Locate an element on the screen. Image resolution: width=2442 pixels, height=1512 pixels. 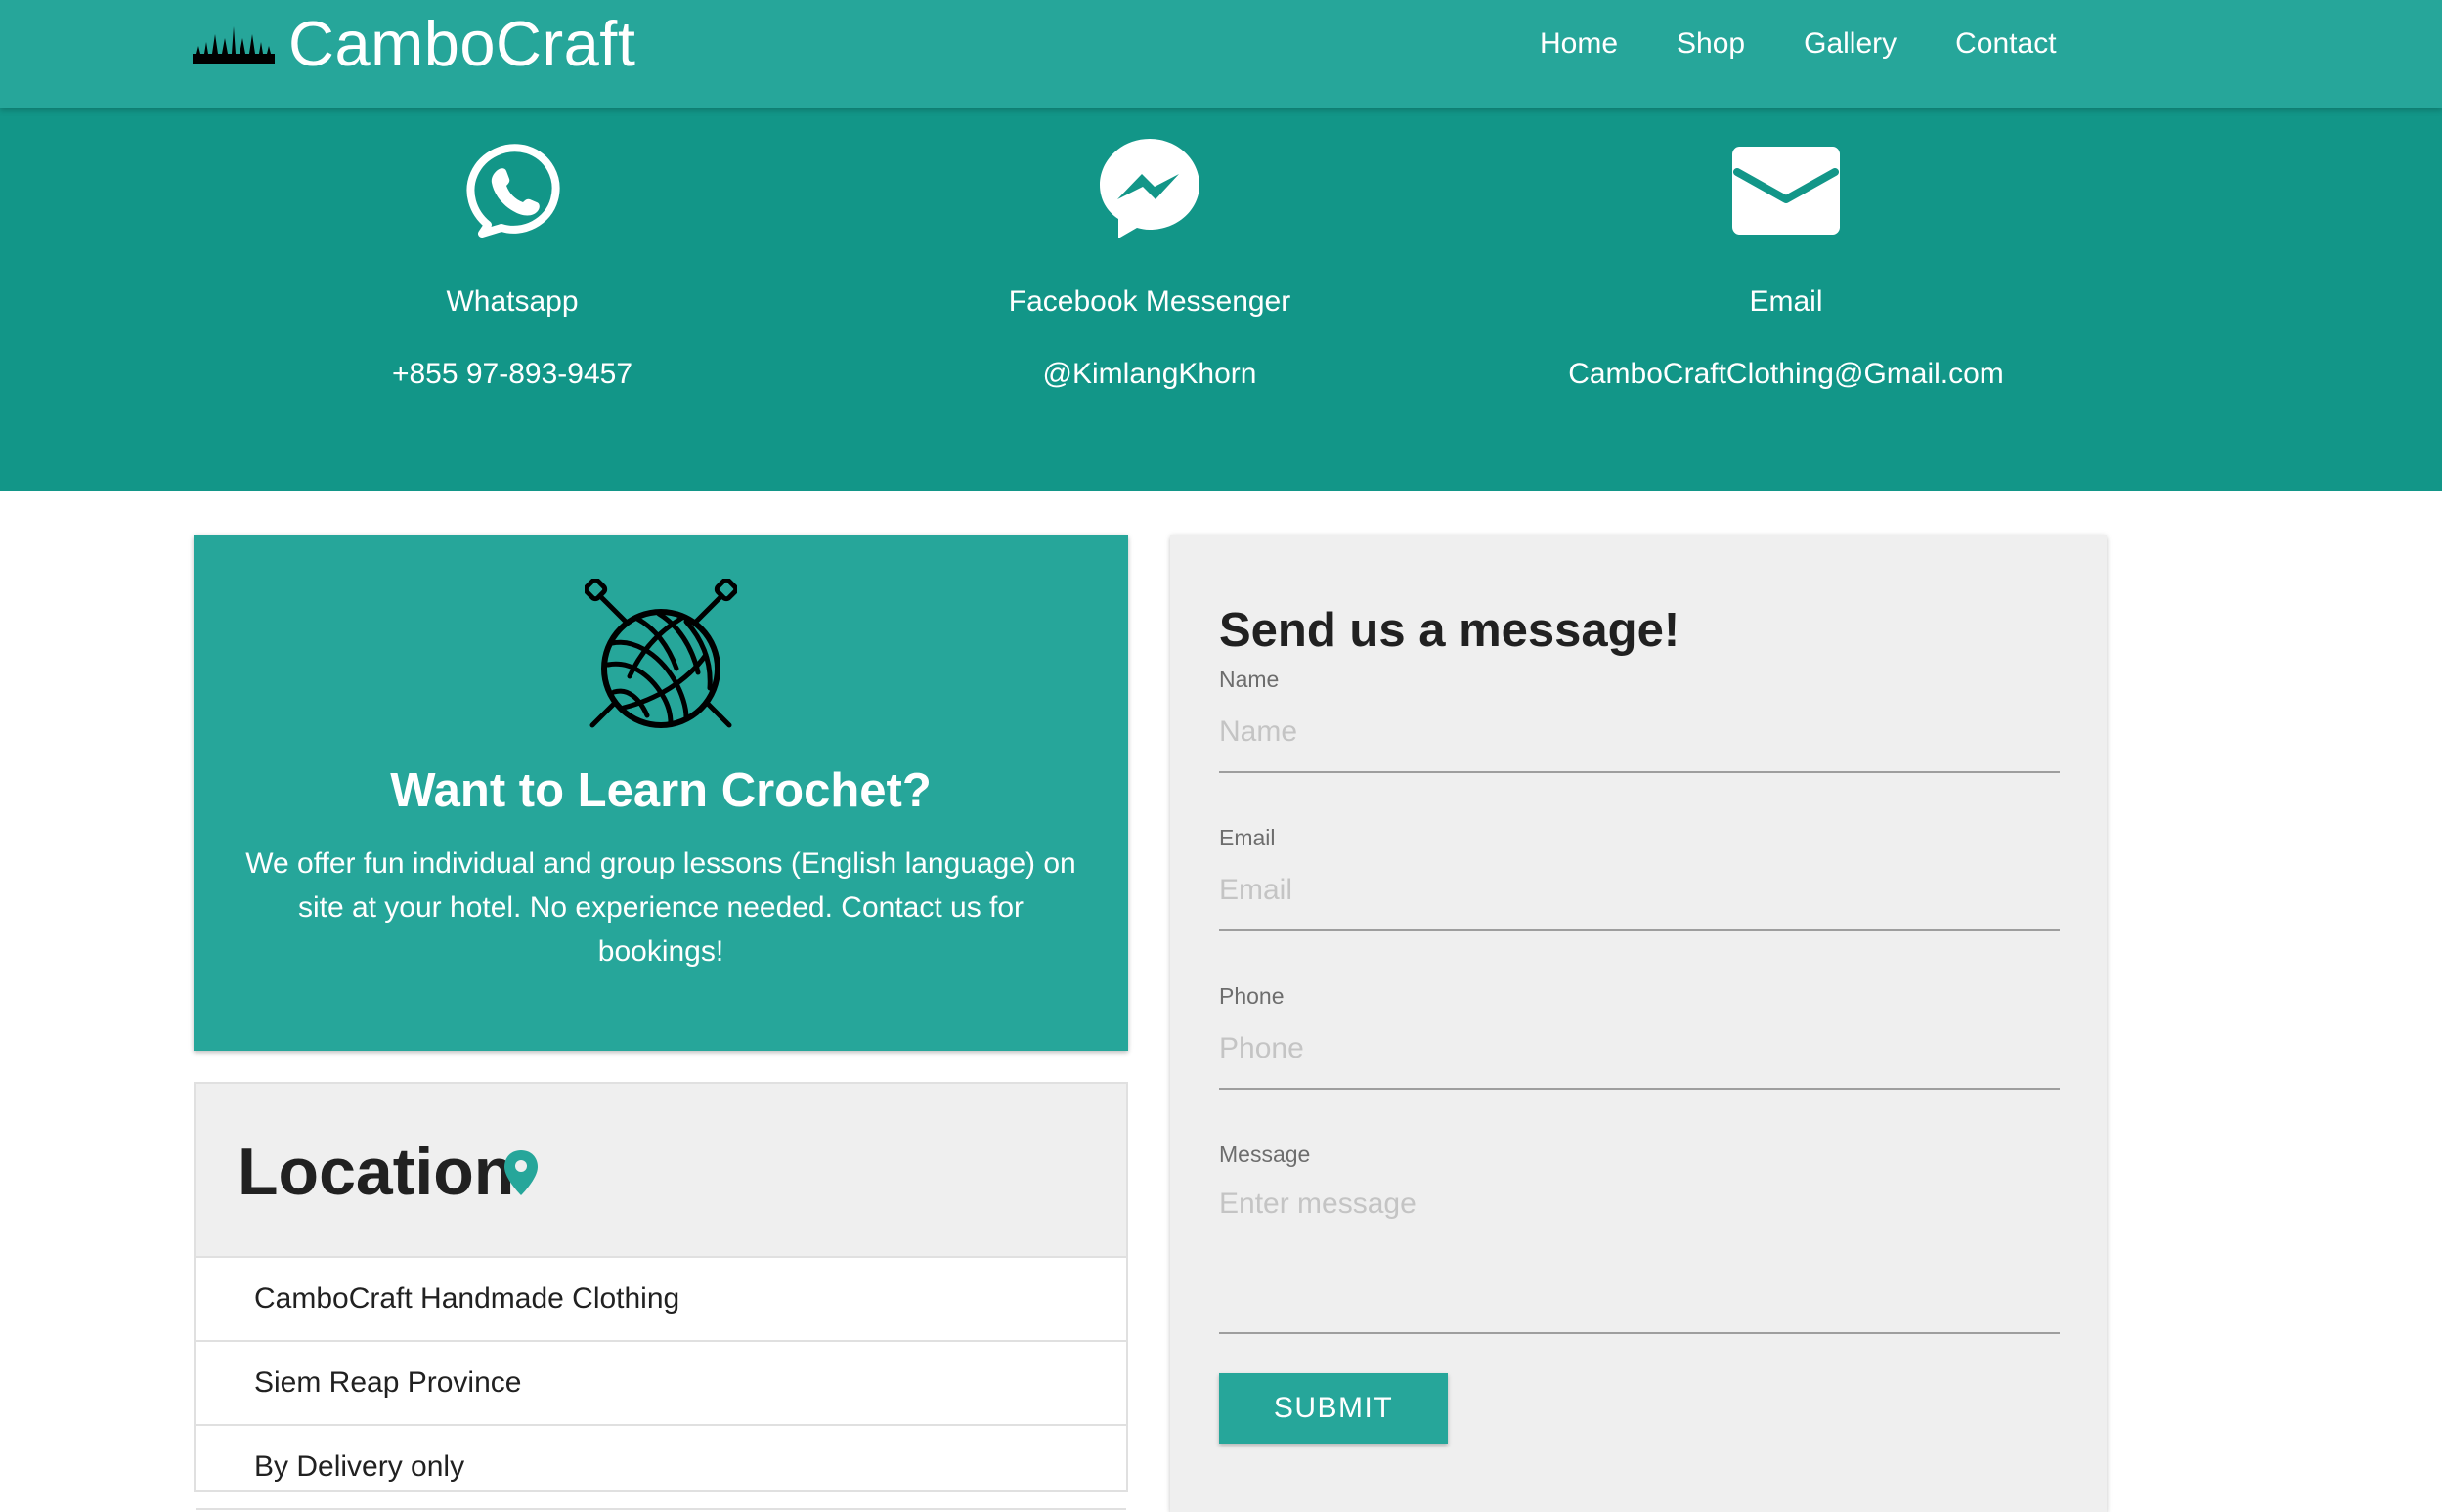
messenger-icon is located at coordinates (1149, 188).